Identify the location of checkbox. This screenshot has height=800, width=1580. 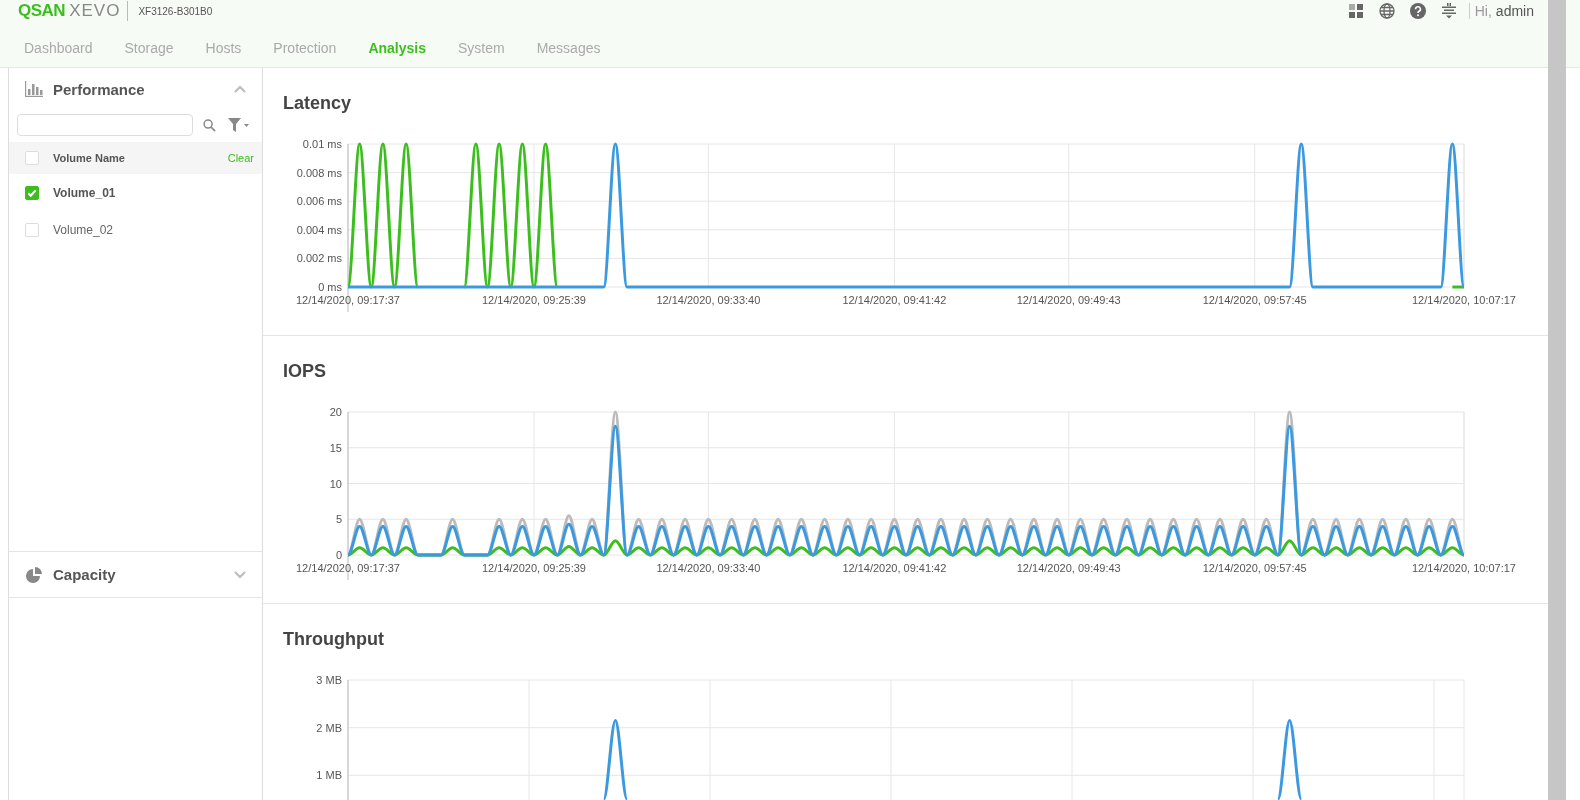
(32, 192).